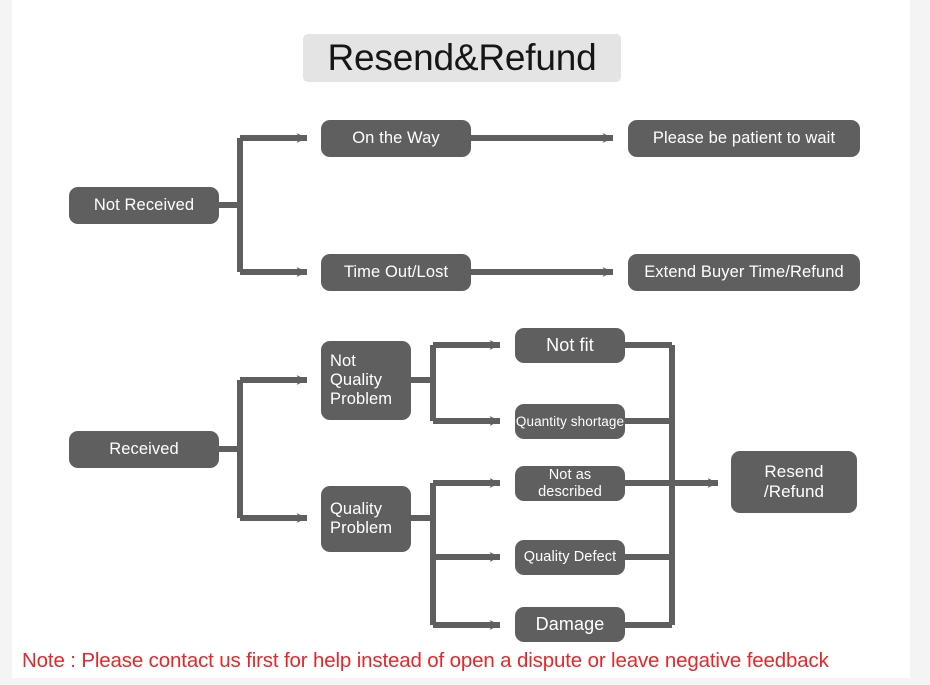 This screenshot has width=930, height=685. Describe the element at coordinates (361, 380) in the screenshot. I see `node-label: Not Quality Problem` at that location.